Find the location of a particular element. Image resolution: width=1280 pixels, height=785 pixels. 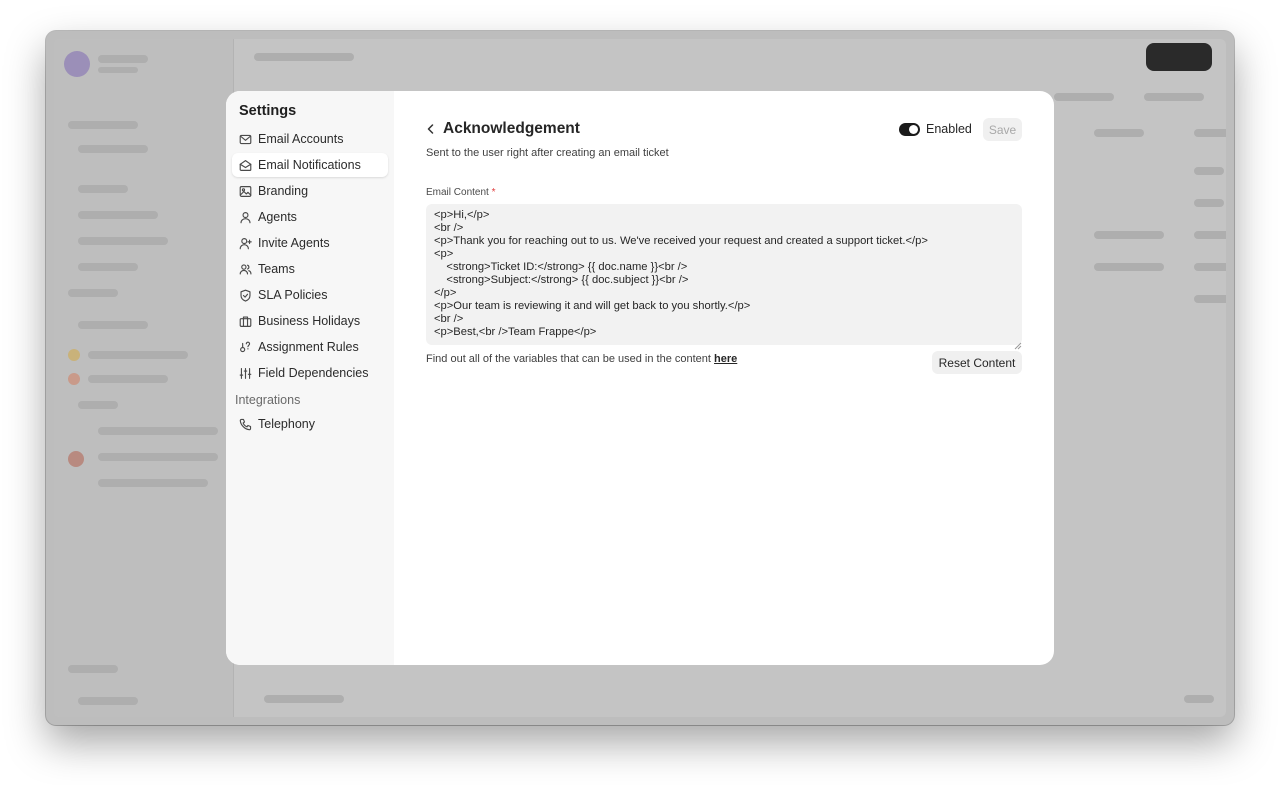

sidebar-item-label: Email Accounts is located at coordinates (301, 139).